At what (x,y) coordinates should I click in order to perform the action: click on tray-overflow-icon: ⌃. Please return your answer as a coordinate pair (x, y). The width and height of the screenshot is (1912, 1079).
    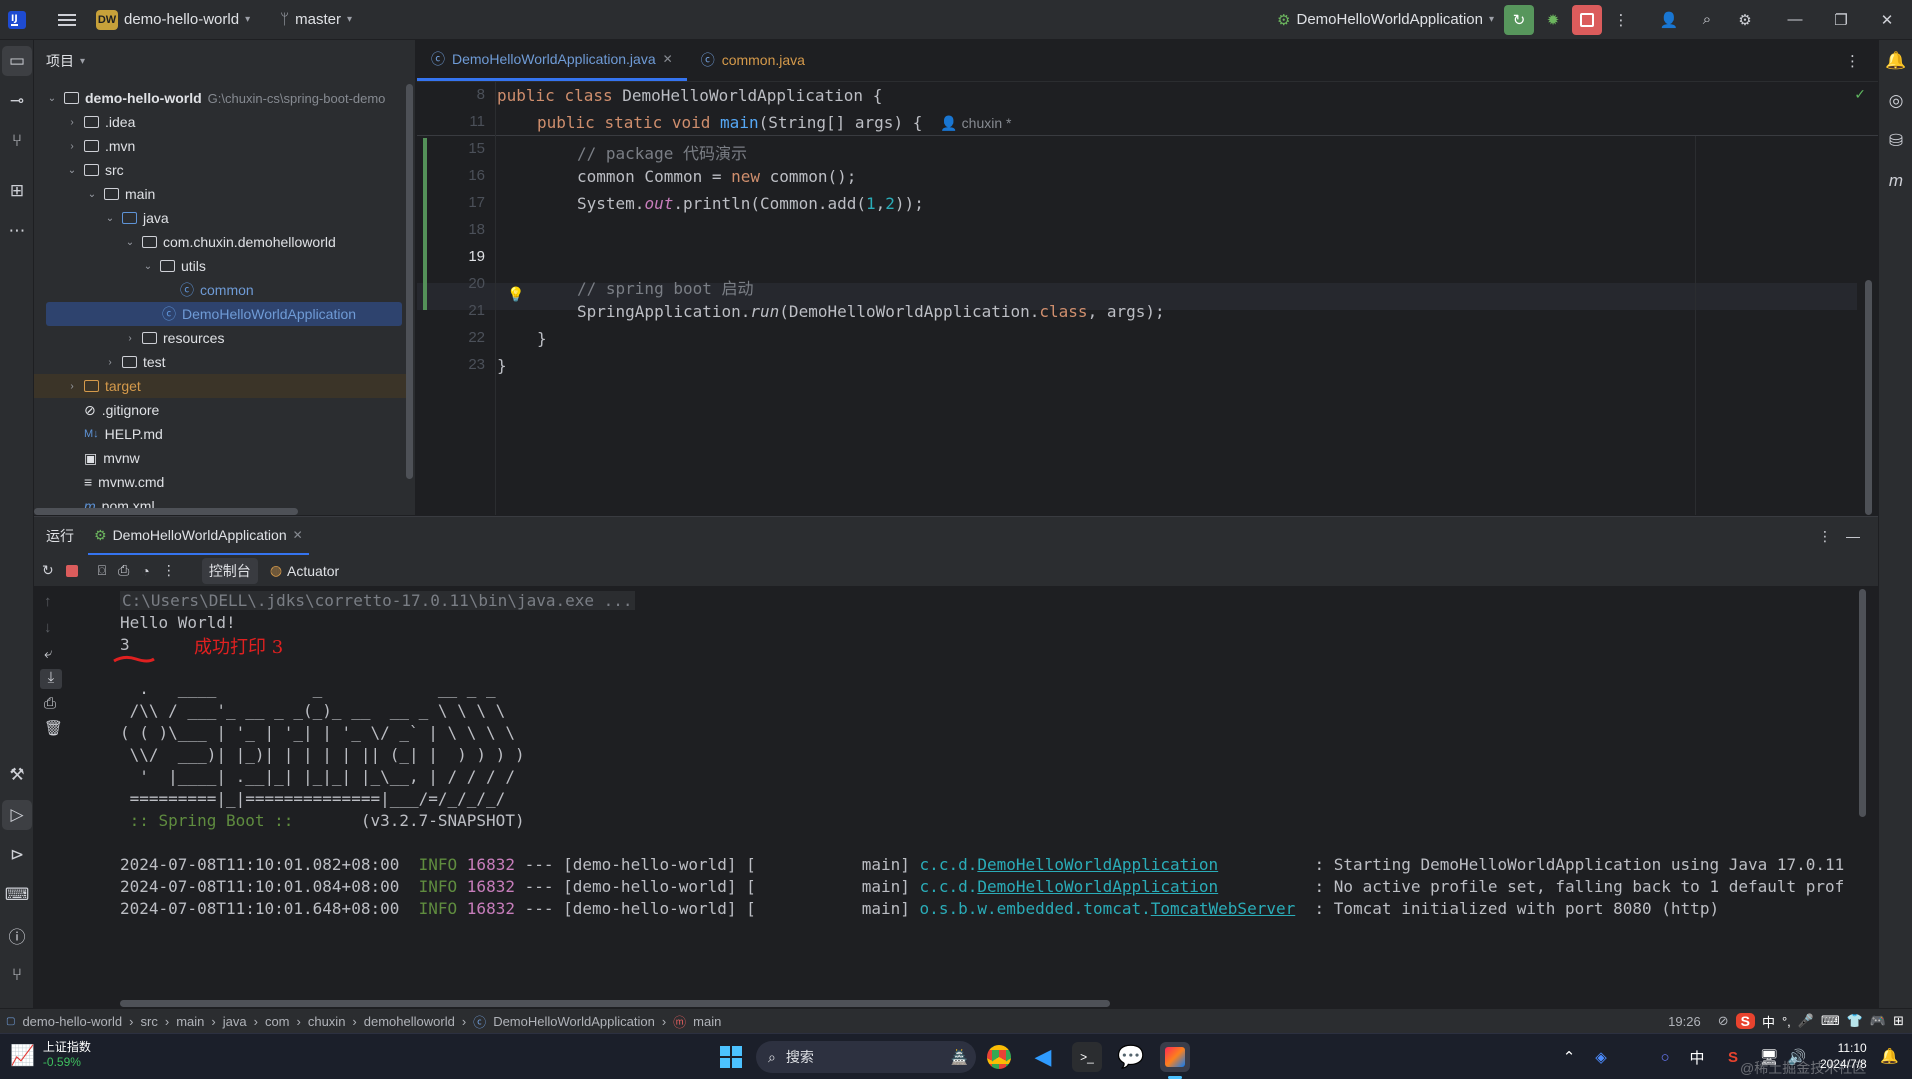
    Looking at the image, I should click on (1569, 1057).